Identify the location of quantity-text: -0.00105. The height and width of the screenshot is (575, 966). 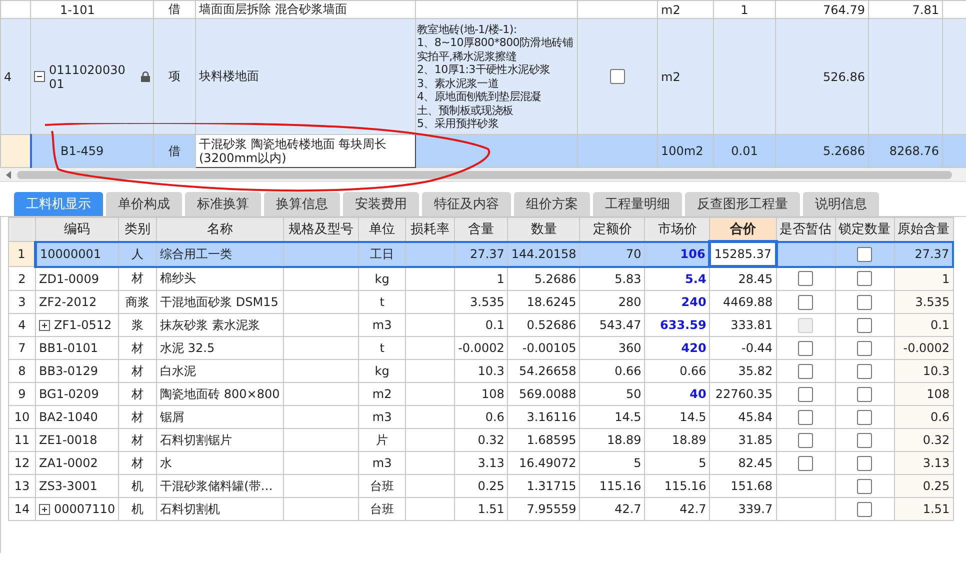
(549, 348).